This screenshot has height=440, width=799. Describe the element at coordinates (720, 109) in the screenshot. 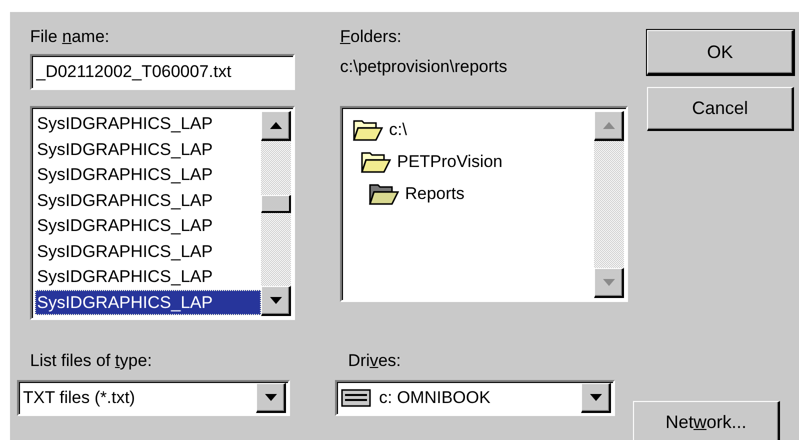

I see `cancel-button: Cancel` at that location.